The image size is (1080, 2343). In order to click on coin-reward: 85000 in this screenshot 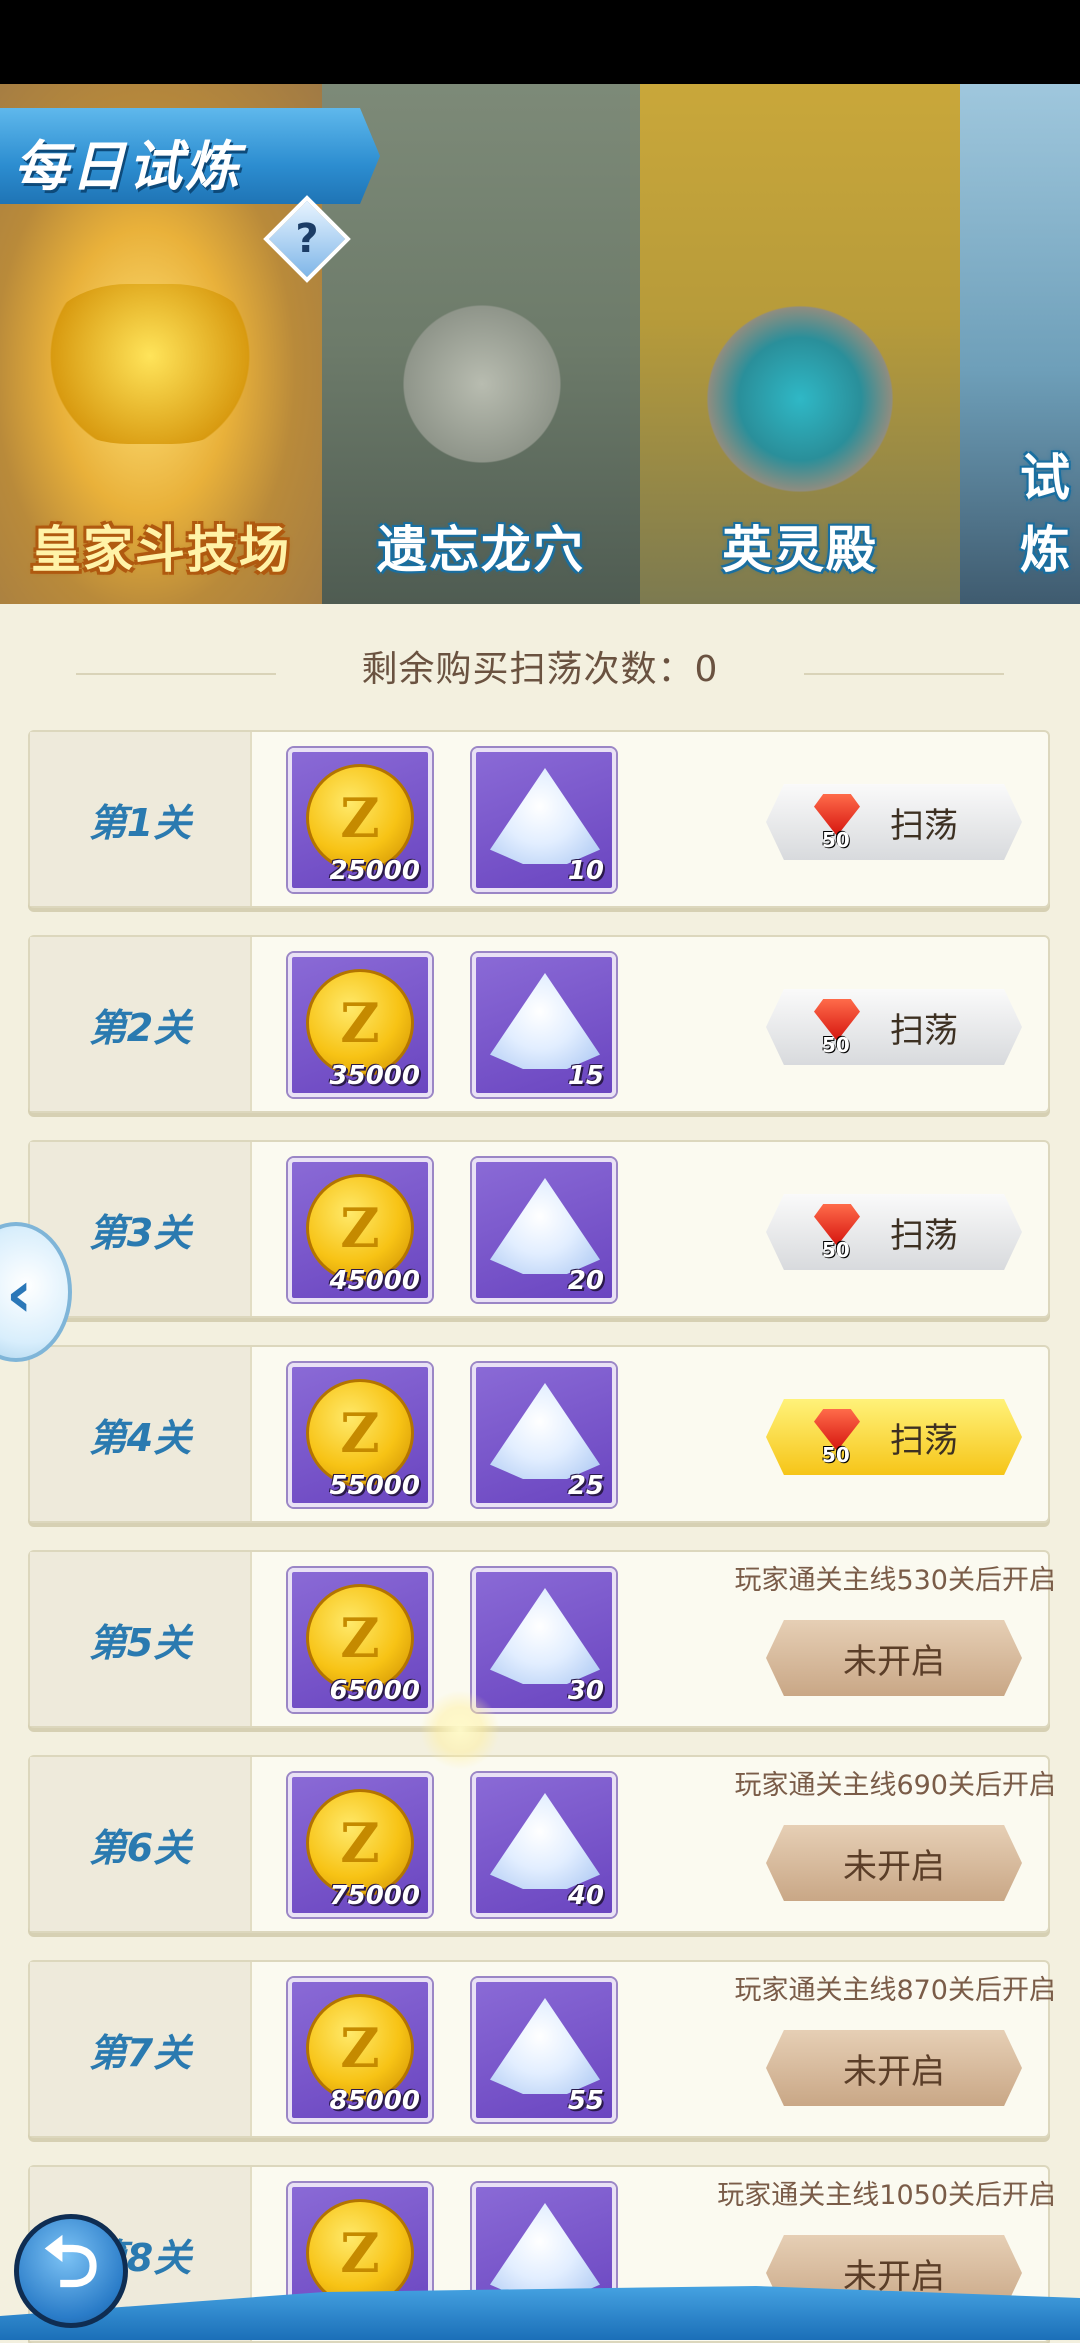, I will do `click(360, 2050)`.